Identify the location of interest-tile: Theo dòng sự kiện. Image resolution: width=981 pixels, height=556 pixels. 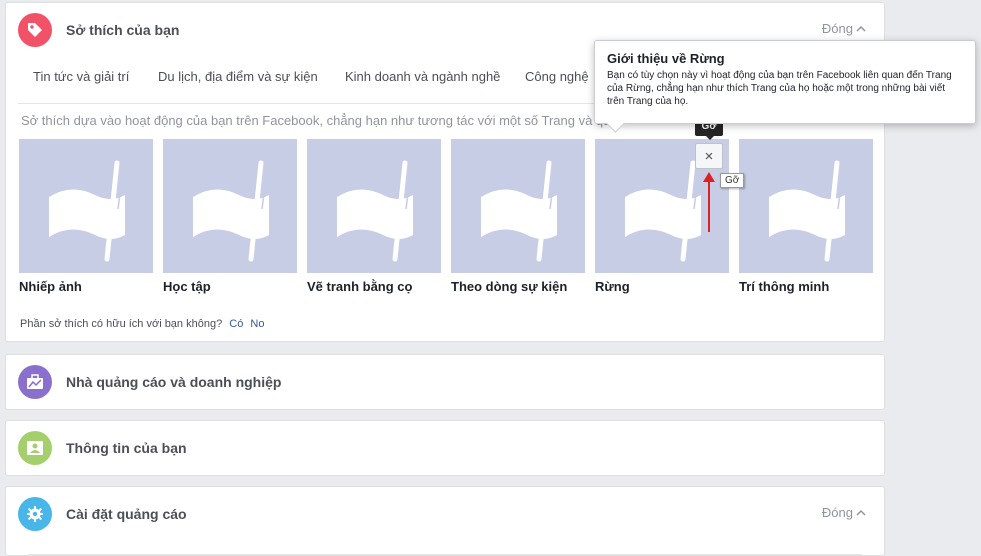
(518, 216).